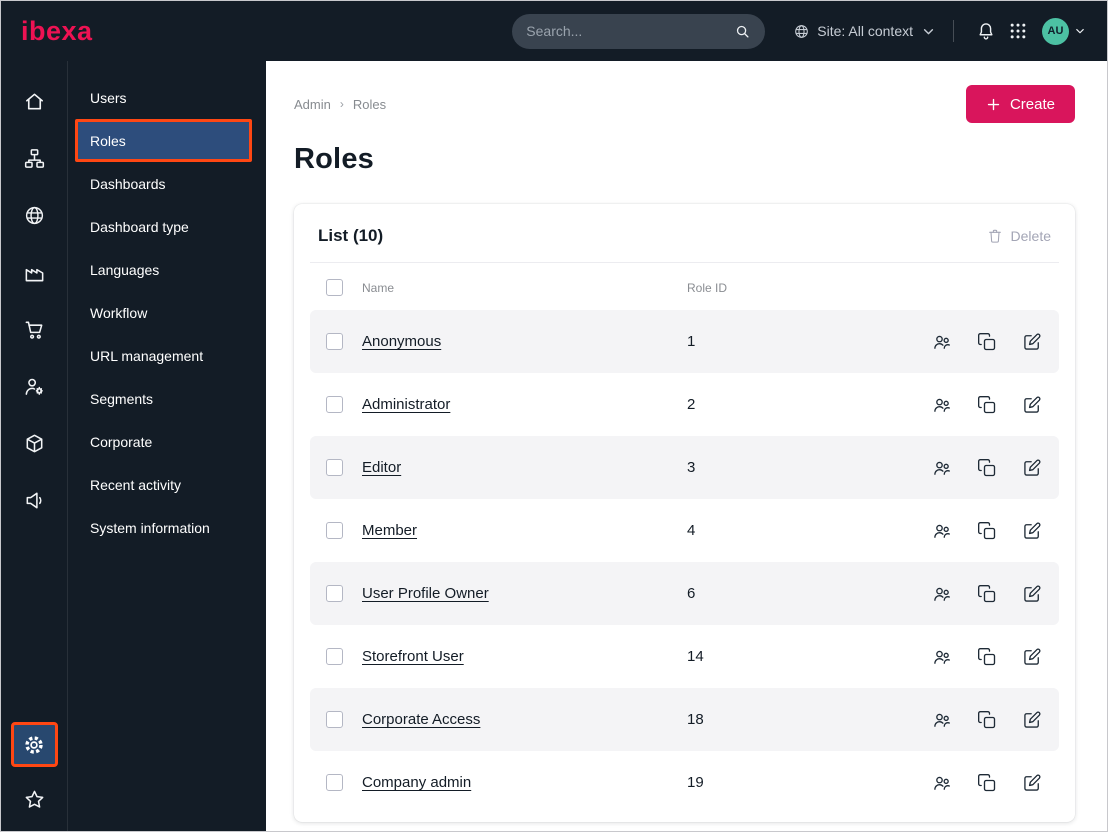  Describe the element at coordinates (351, 235) in the screenshot. I see `list-title: List (10)` at that location.